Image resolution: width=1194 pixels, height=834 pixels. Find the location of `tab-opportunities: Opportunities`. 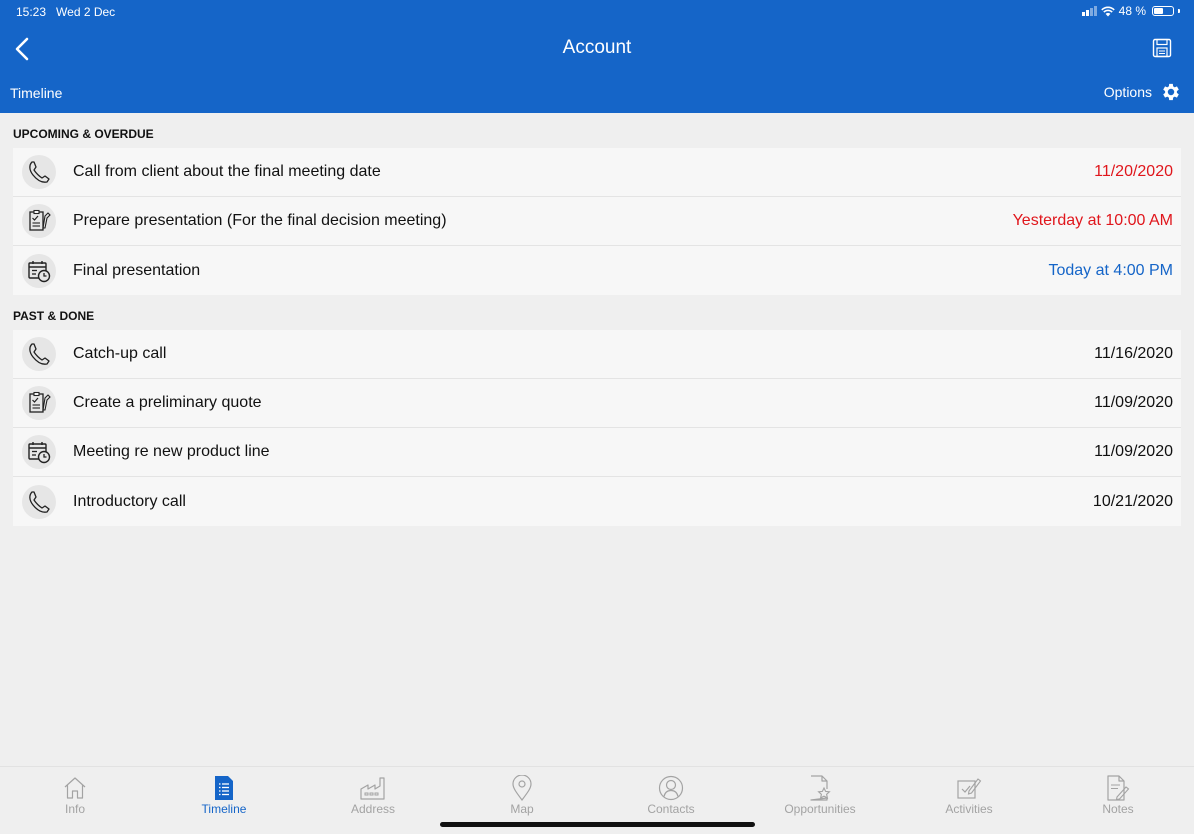

tab-opportunities: Opportunities is located at coordinates (820, 794).